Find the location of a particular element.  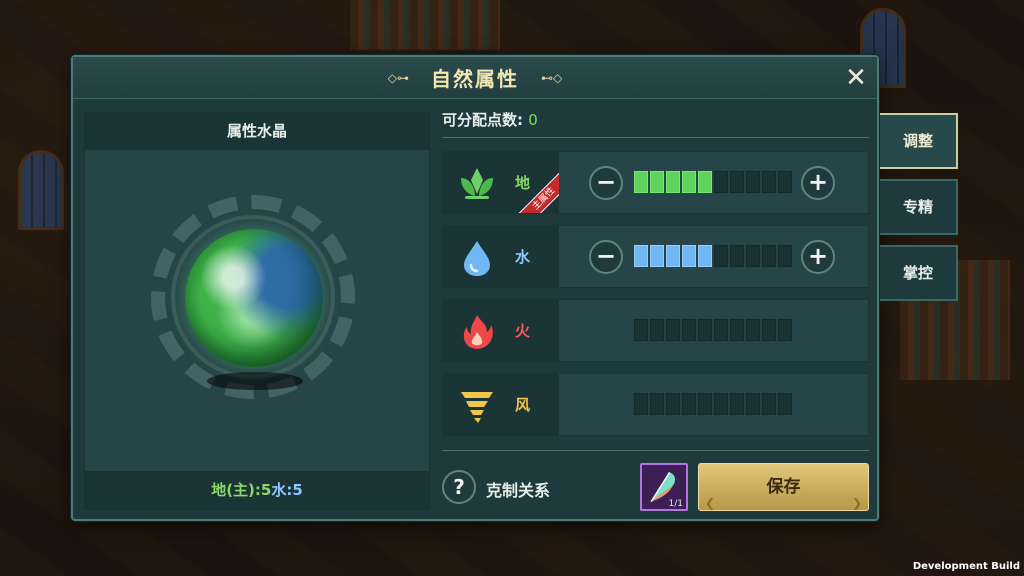

crystal-item-slot: 1/1 is located at coordinates (664, 487).